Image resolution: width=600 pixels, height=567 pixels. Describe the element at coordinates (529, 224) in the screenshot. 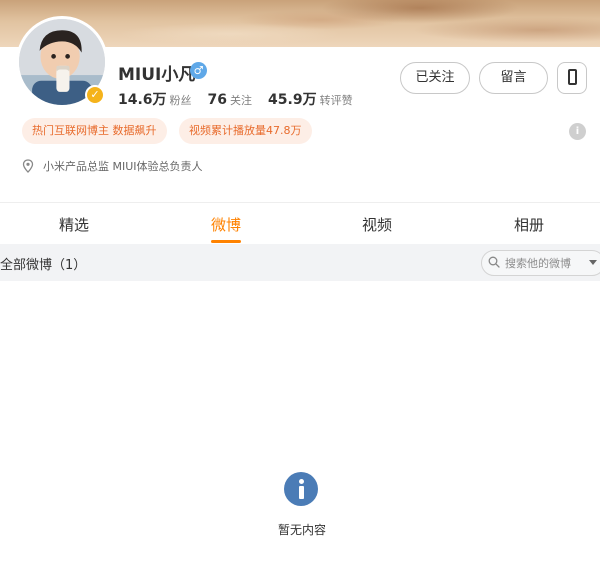

I see `tab-album: 相册` at that location.